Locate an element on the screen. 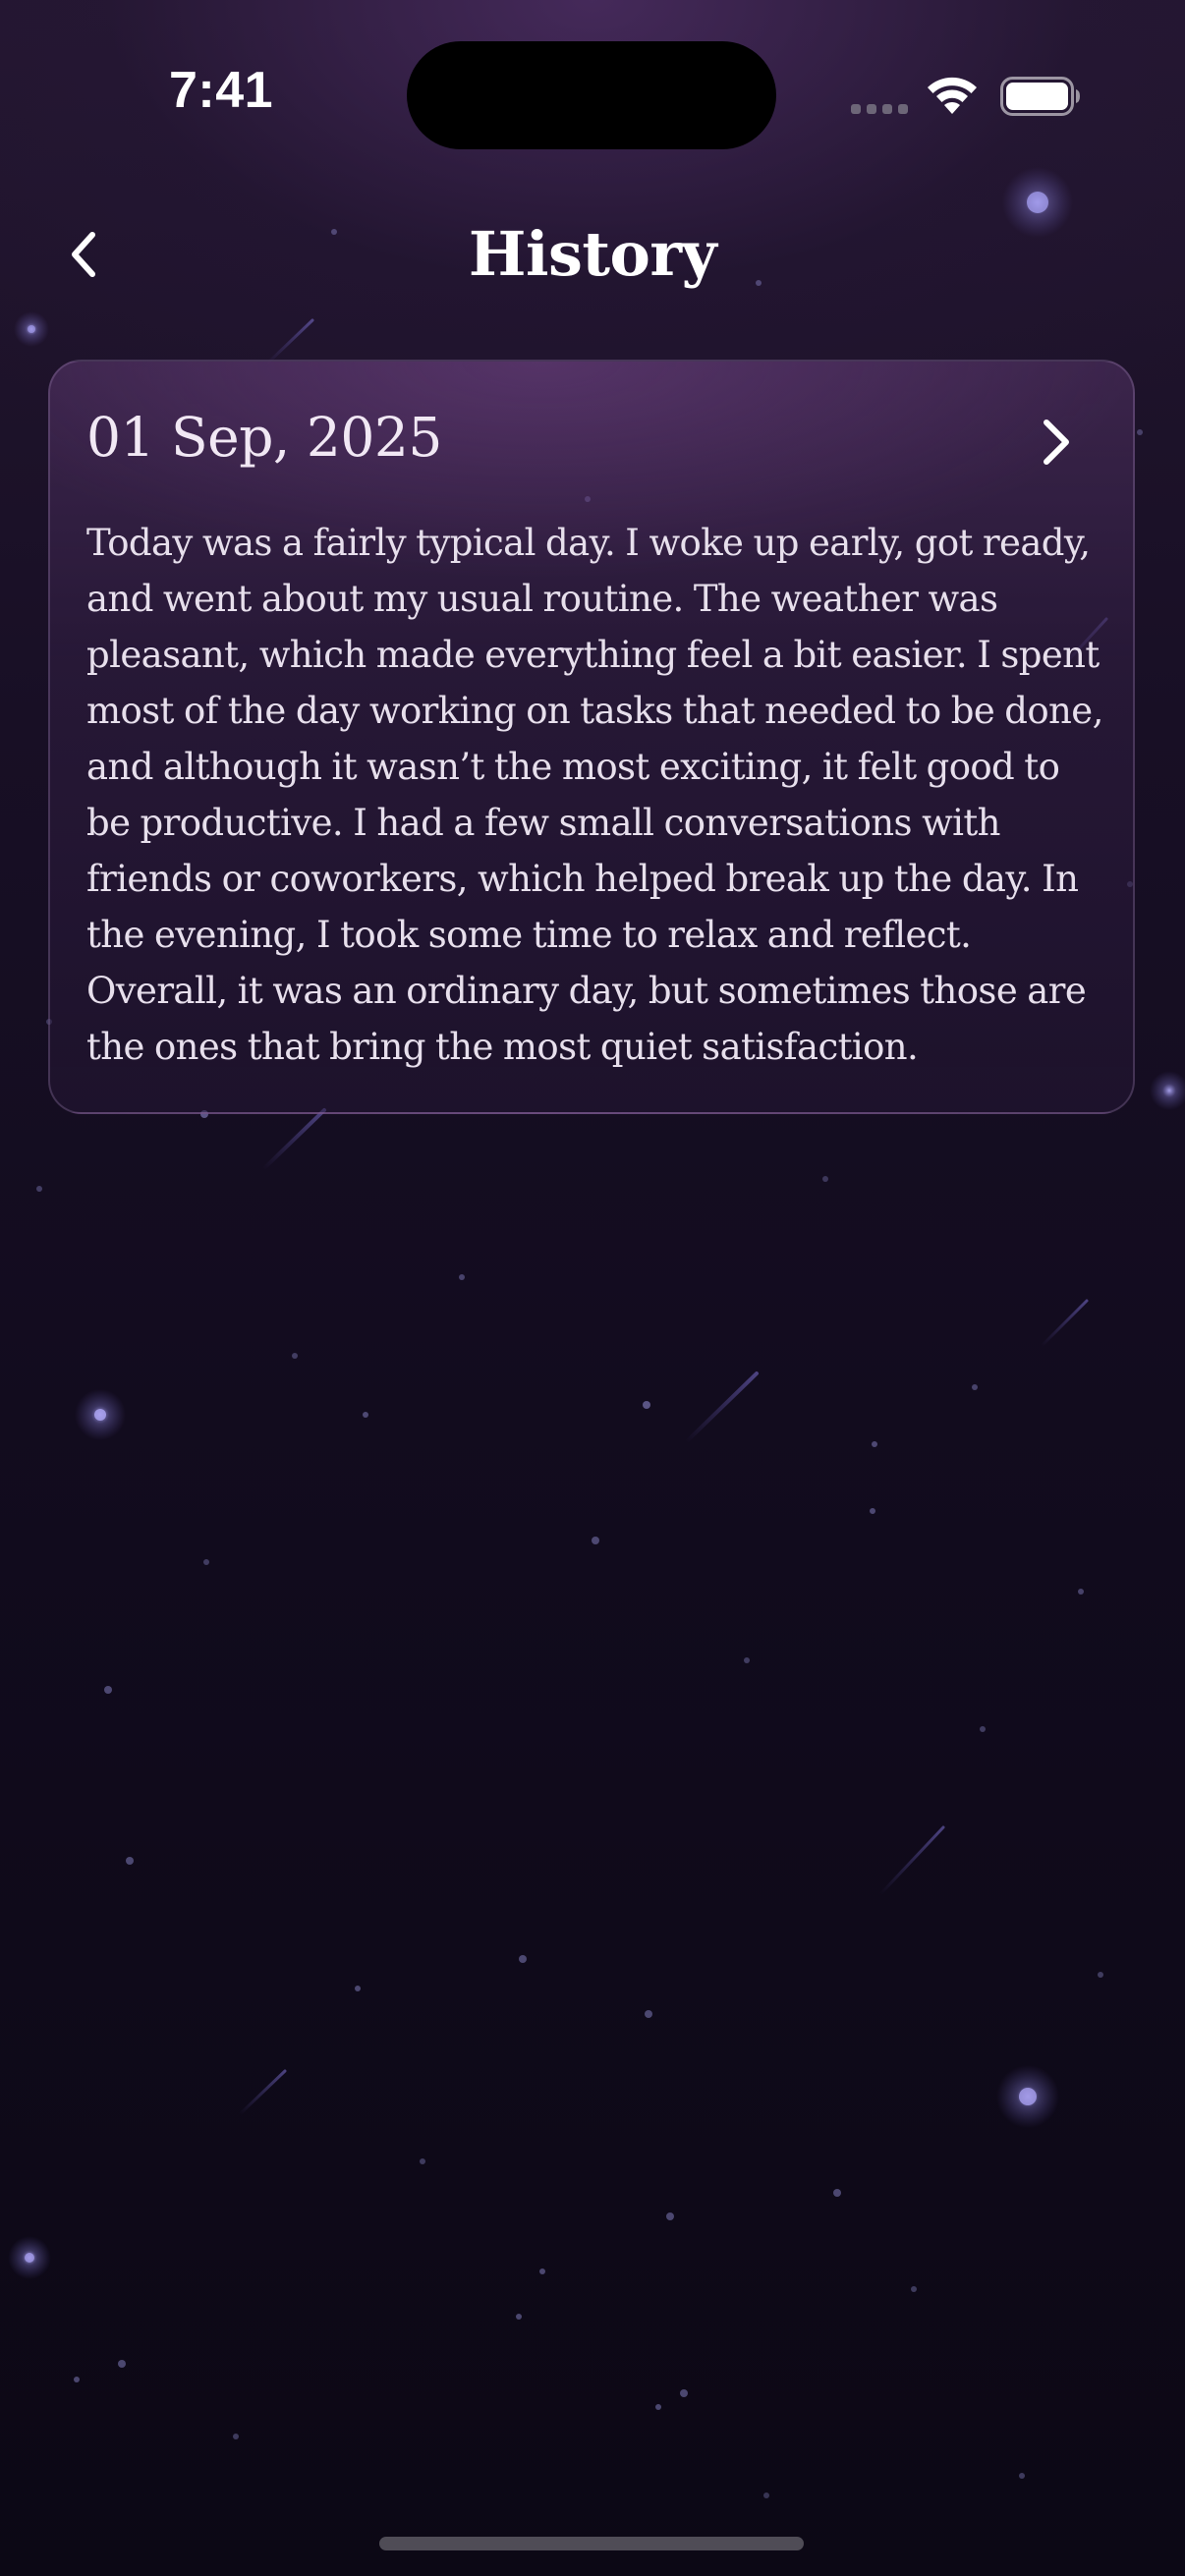 This screenshot has height=2576, width=1185. chevron-right-icon is located at coordinates (1056, 442).